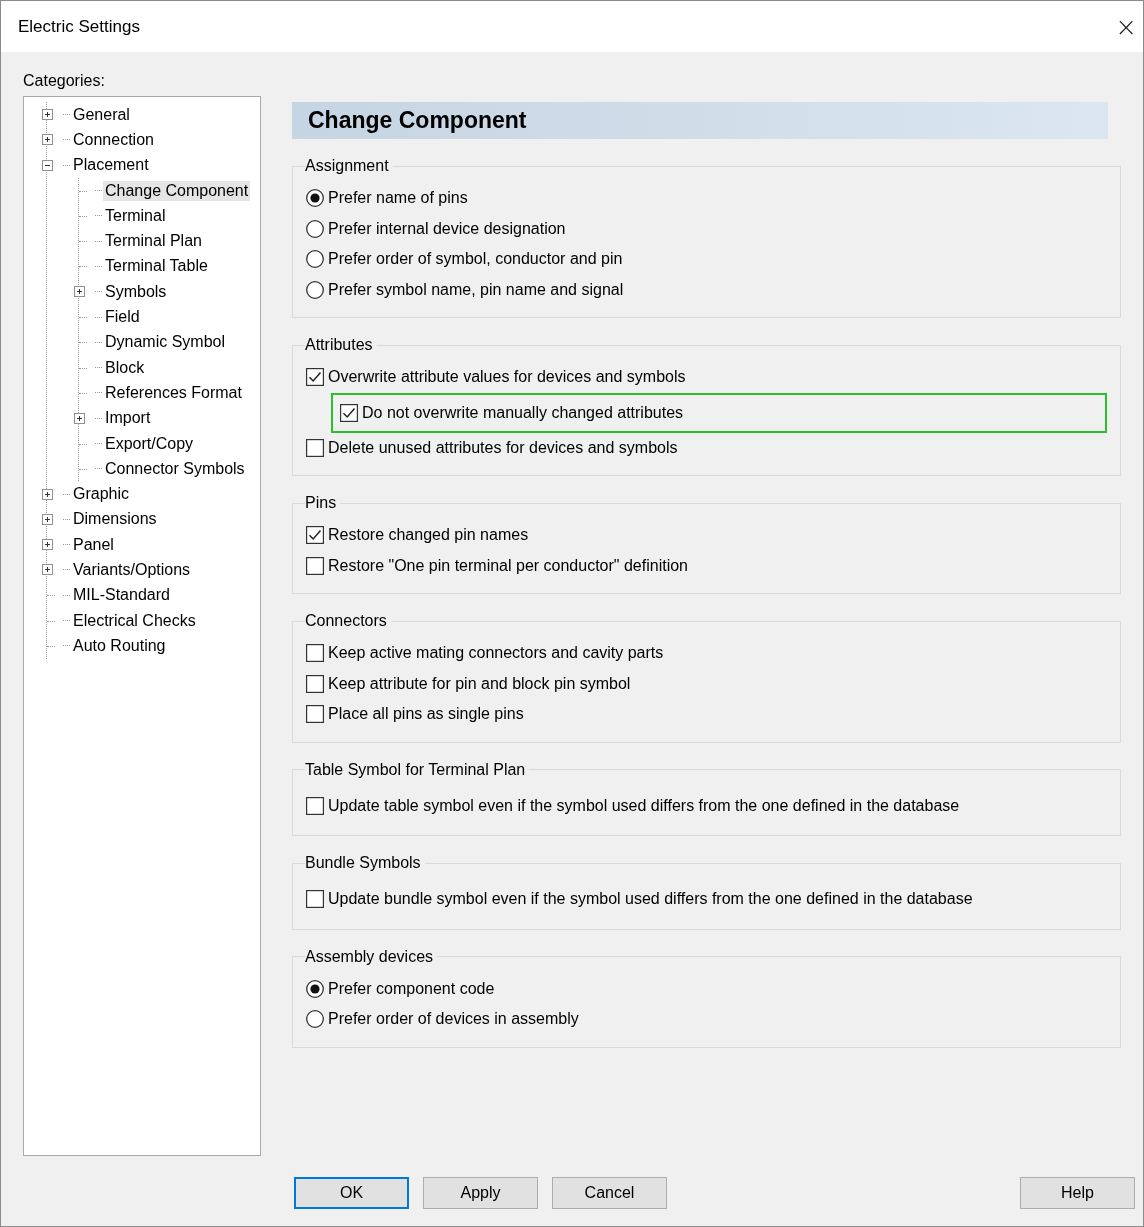  Describe the element at coordinates (347, 166) in the screenshot. I see `group-title: Assignment` at that location.